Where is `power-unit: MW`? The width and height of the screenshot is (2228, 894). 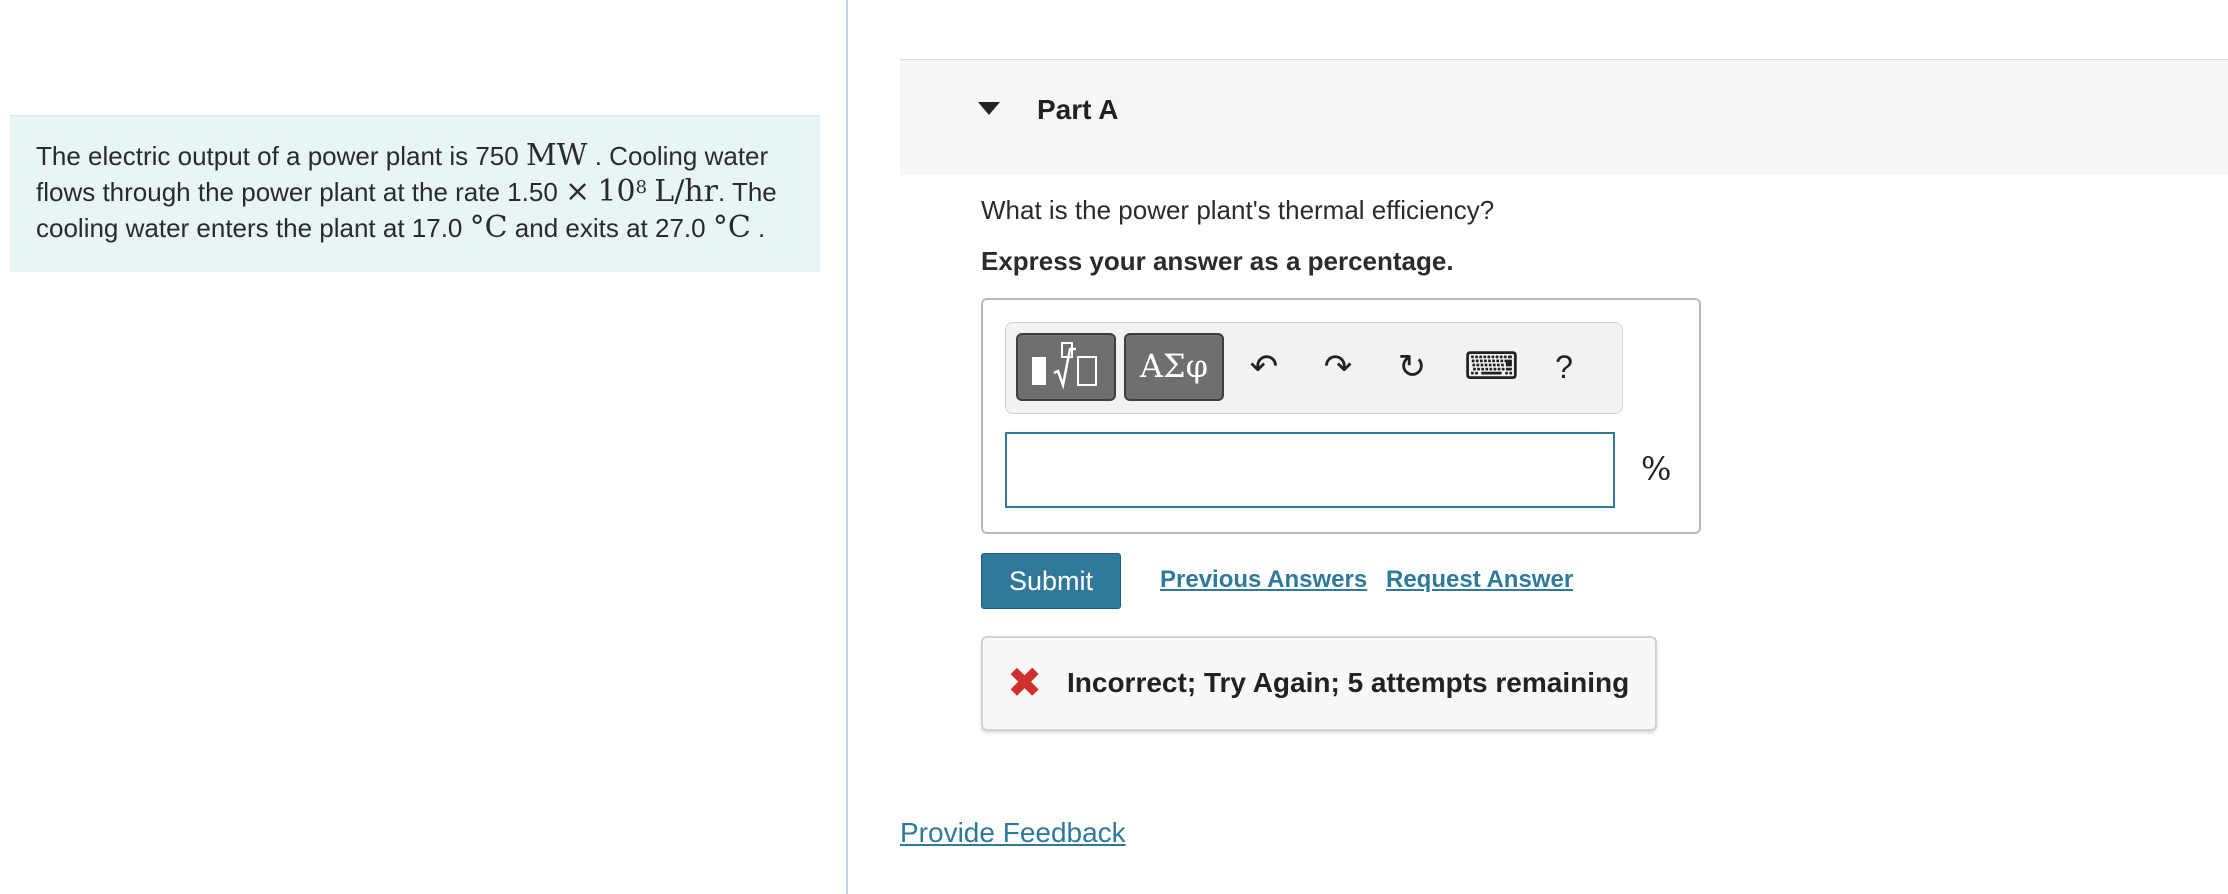
power-unit: MW is located at coordinates (556, 155).